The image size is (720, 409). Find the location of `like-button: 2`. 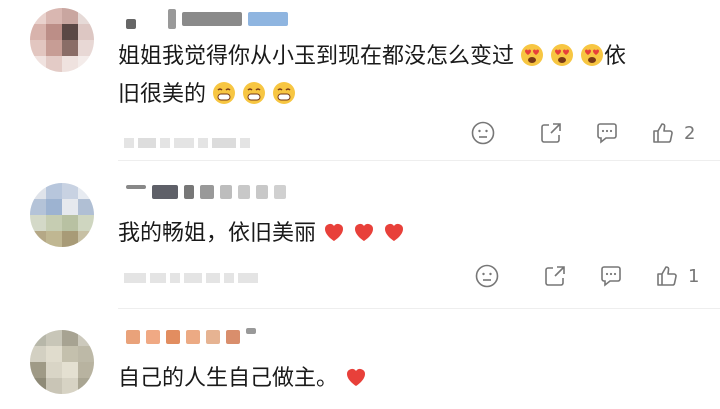

like-button: 2 is located at coordinates (672, 133).